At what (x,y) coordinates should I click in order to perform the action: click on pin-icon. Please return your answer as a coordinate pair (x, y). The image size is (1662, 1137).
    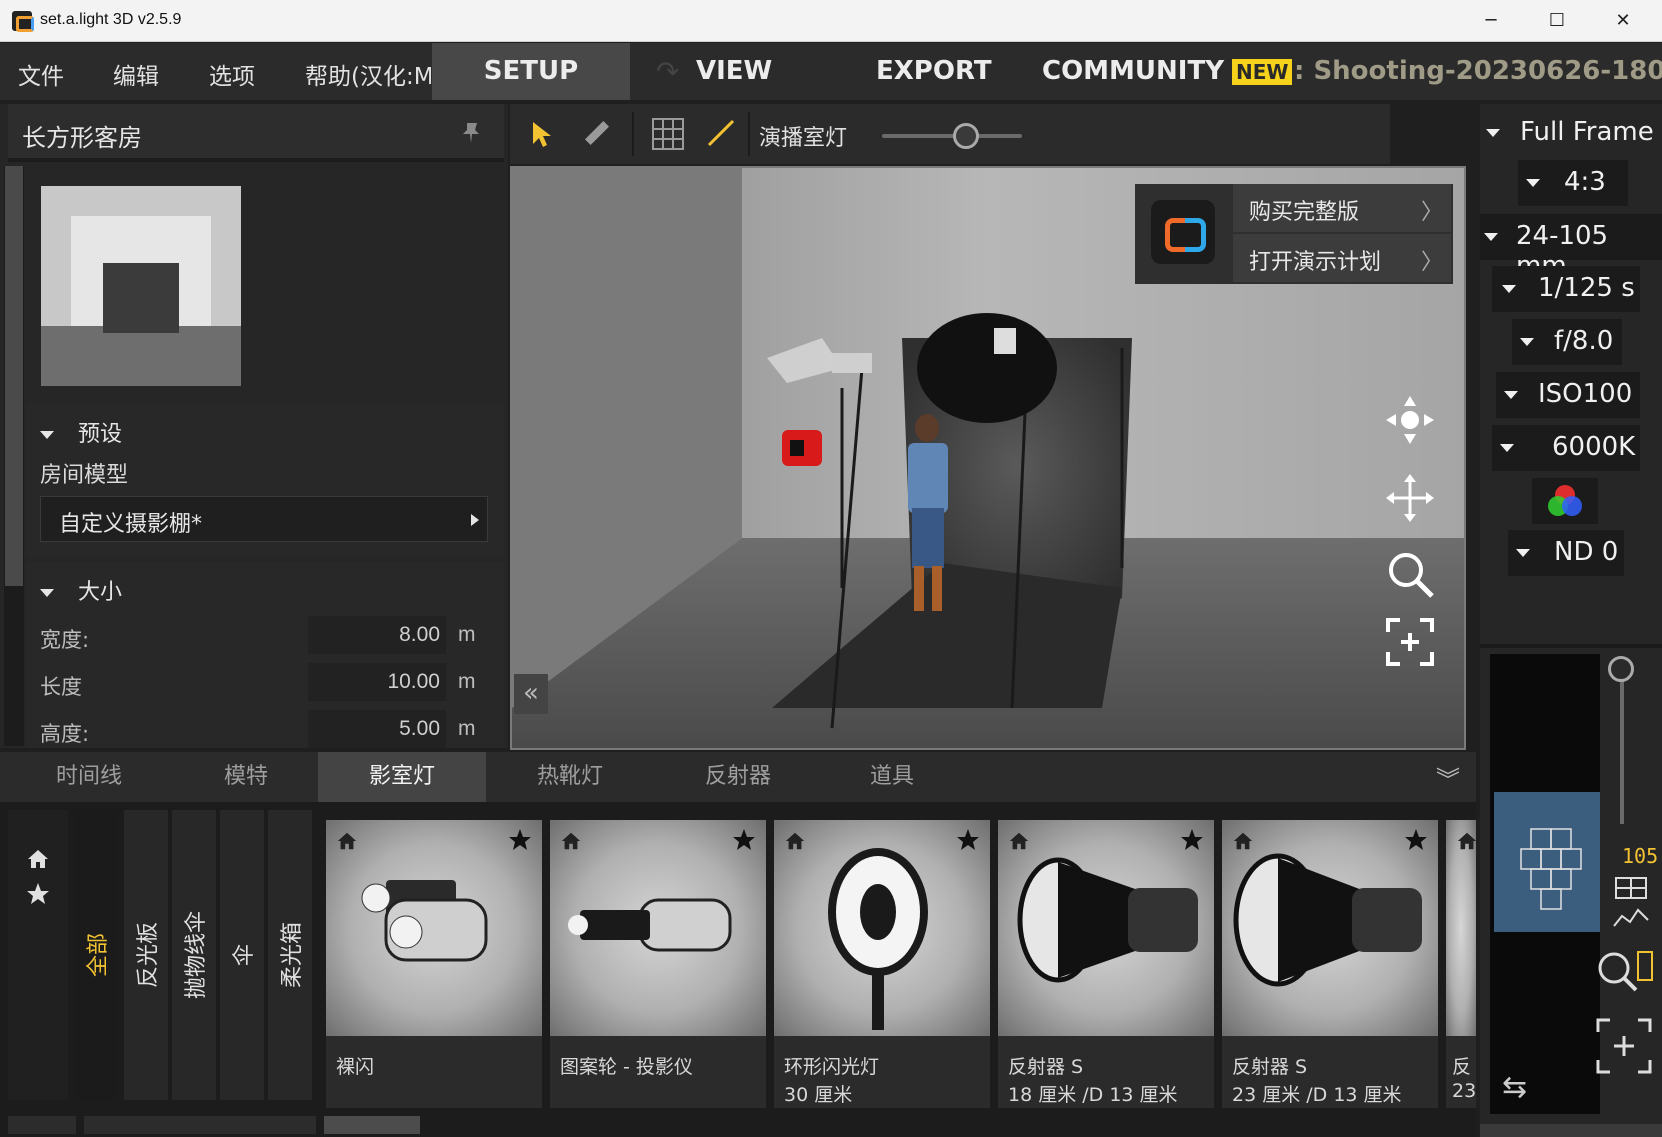
    Looking at the image, I should click on (471, 133).